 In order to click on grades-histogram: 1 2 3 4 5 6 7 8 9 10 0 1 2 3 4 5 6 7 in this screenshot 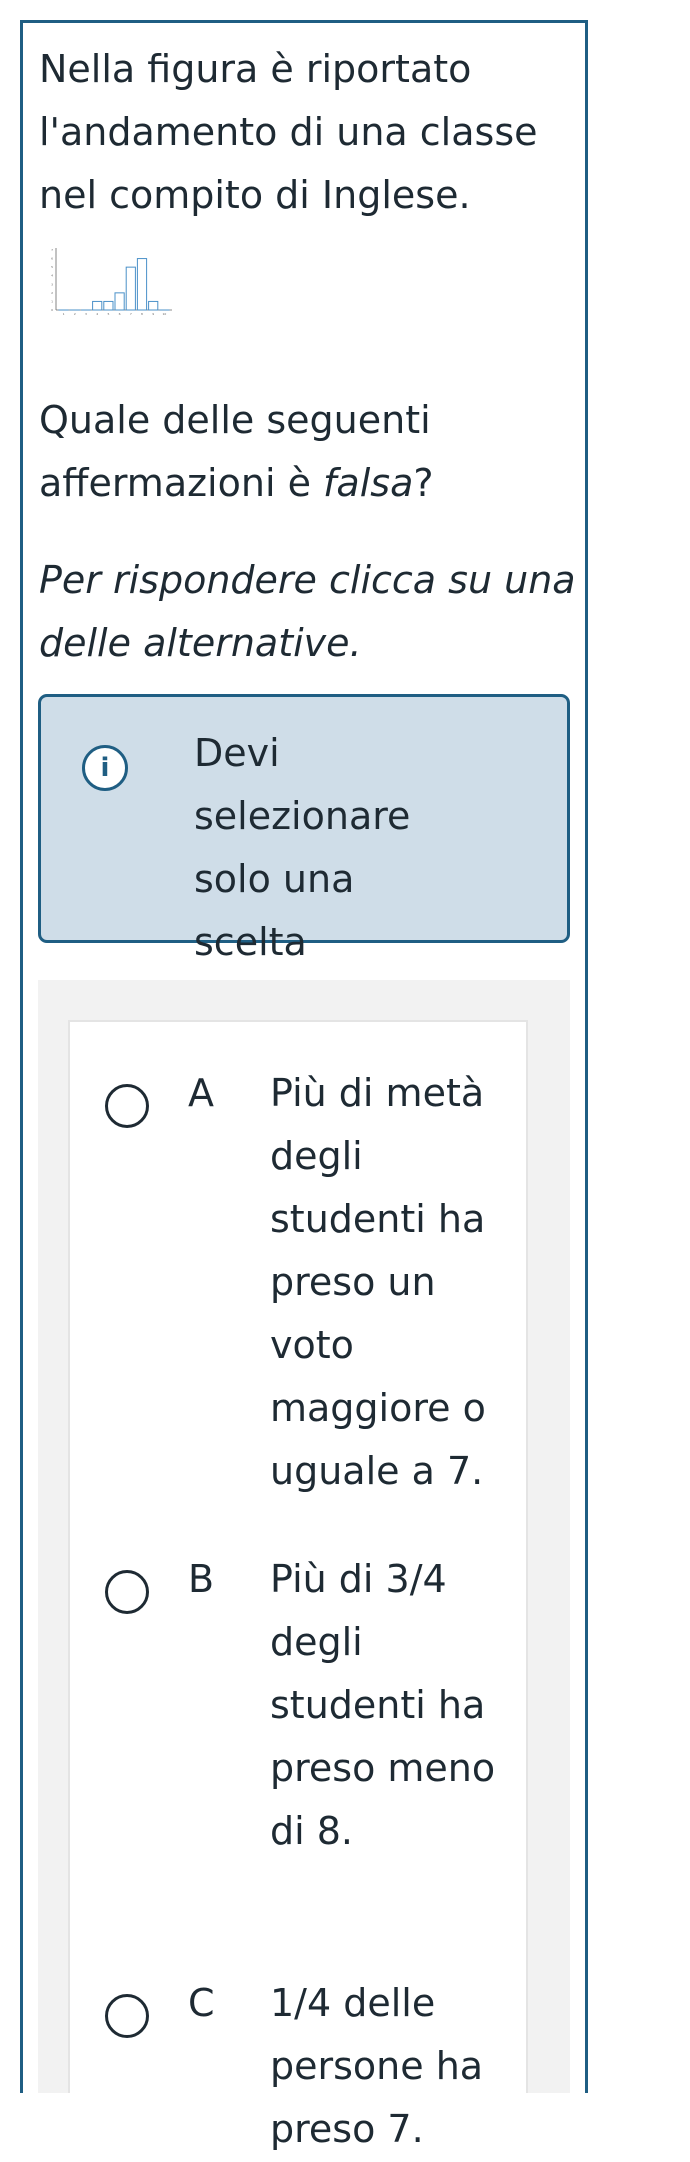, I will do `click(109, 280)`.